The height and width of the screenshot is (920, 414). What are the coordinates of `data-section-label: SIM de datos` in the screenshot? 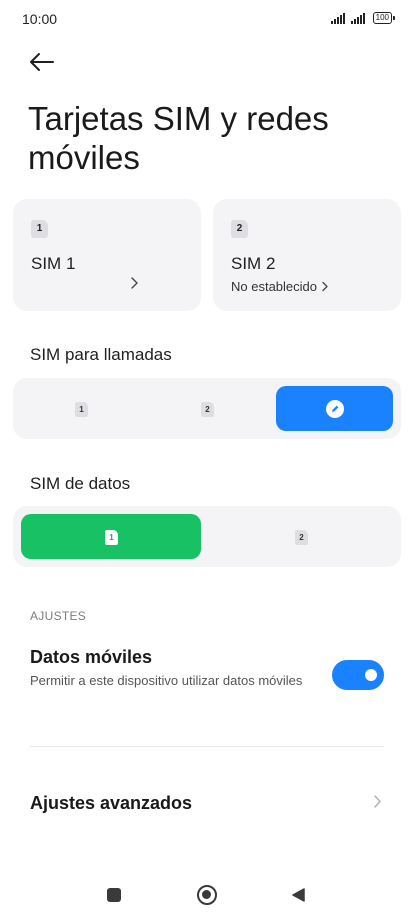 It's located at (80, 483).